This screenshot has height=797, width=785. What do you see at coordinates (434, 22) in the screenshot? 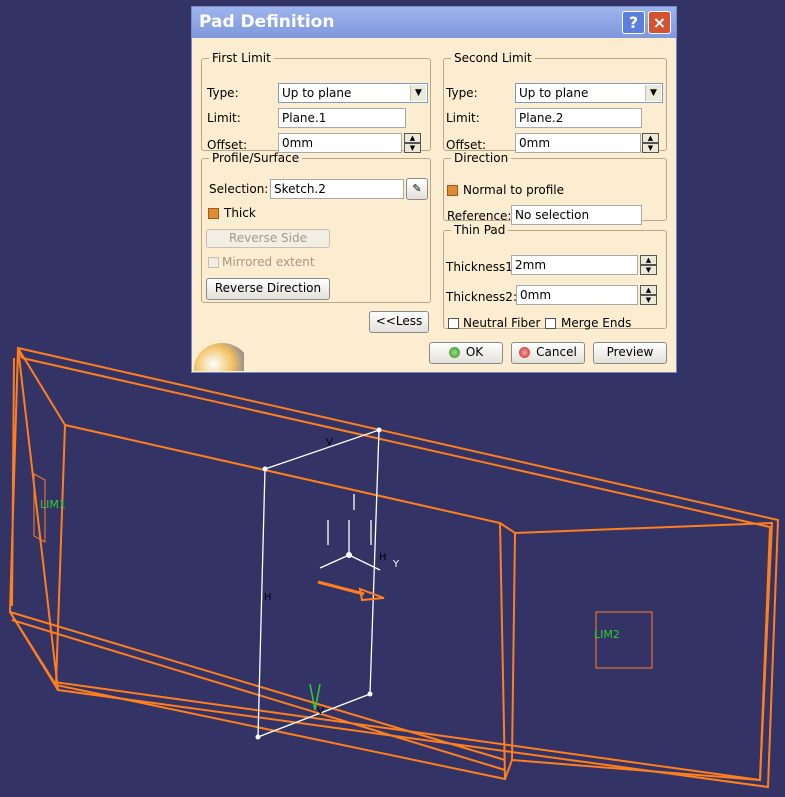
I see `dialog-titlebar: Pad Definition ? ×` at bounding box center [434, 22].